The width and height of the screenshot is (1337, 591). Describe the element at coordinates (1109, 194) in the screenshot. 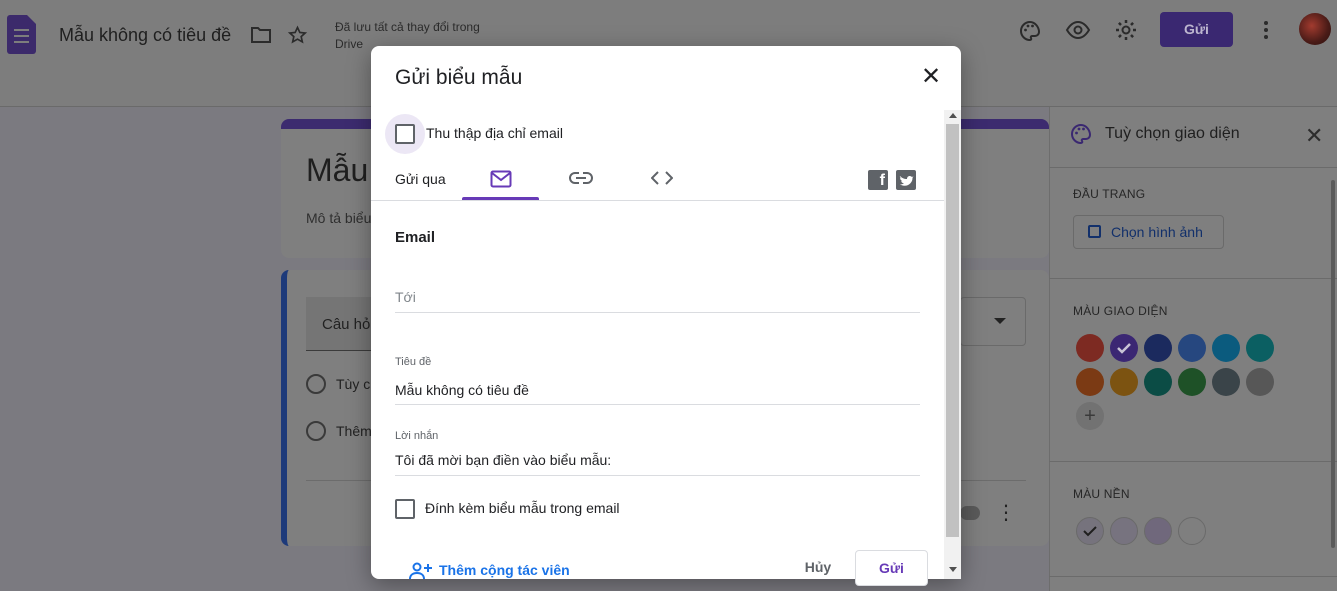

I see `header-section-label: ĐẦU TRANG` at that location.